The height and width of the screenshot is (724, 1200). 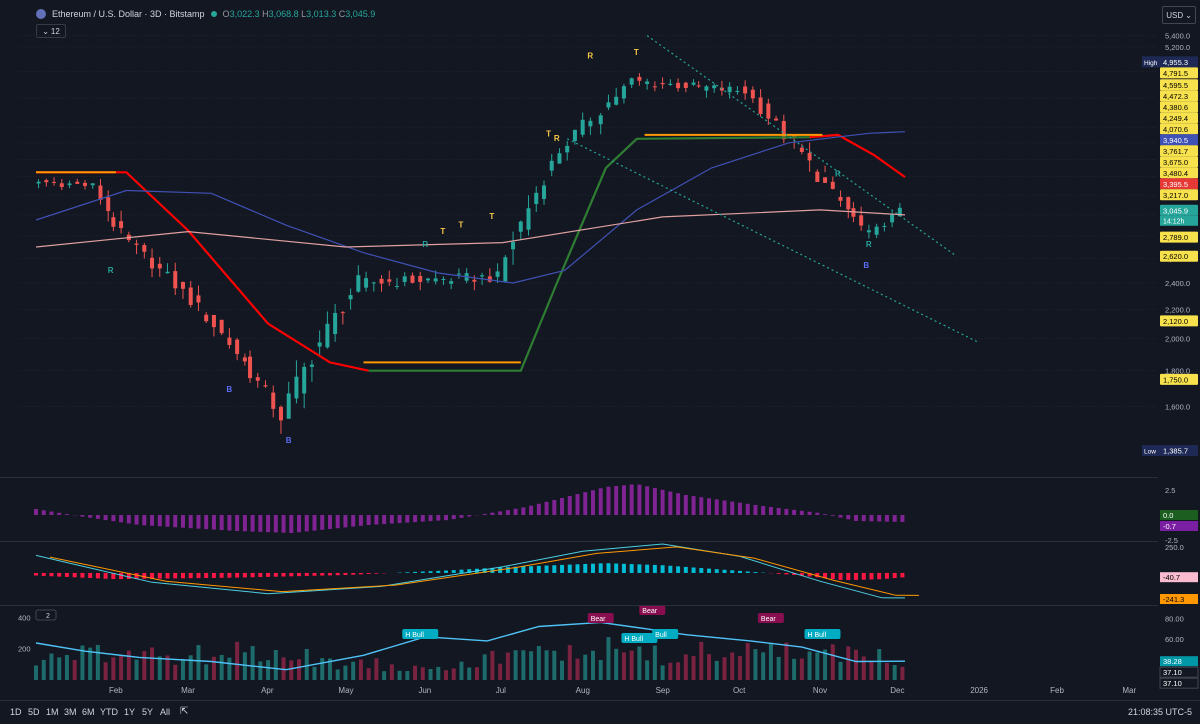 What do you see at coordinates (1177, 236) in the screenshot?
I see `price-tick: 2,800.0` at bounding box center [1177, 236].